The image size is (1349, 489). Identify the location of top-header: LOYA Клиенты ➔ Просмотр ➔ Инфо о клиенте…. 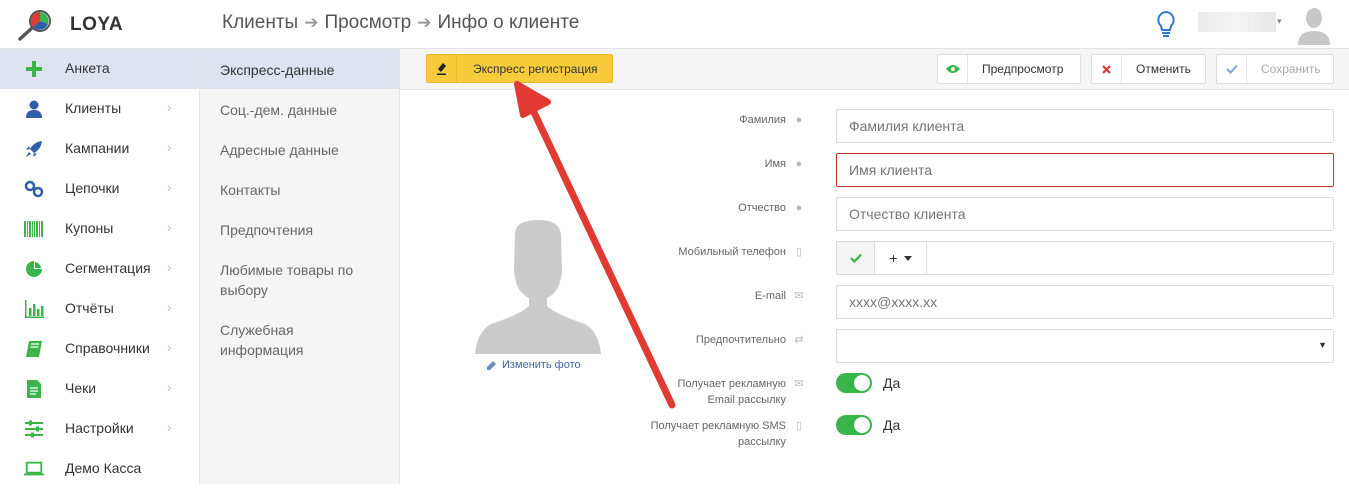
(674, 24).